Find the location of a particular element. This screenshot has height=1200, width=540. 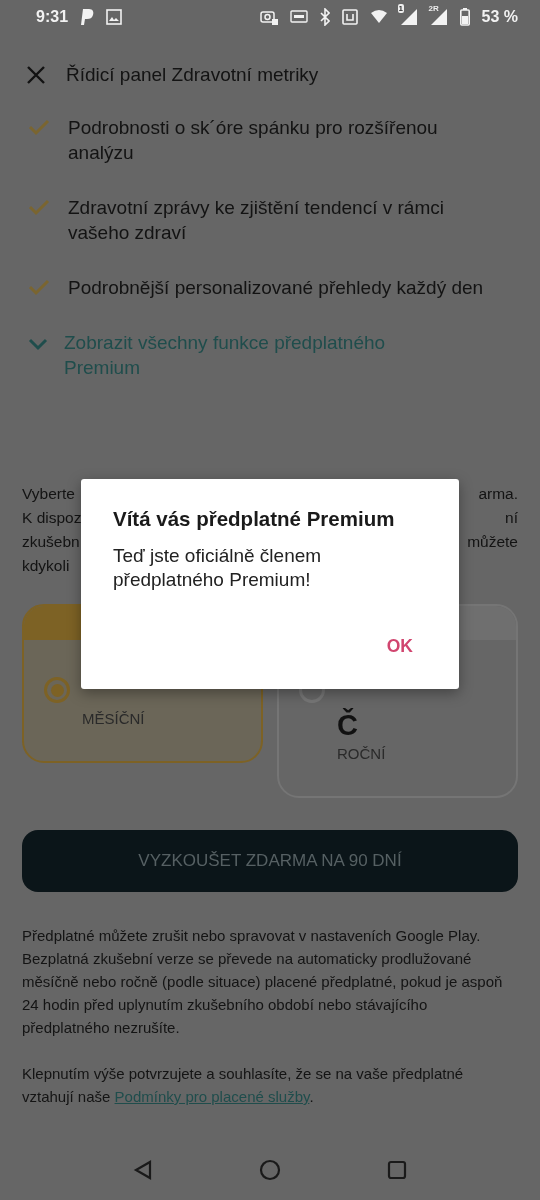

feature-text: Podrobnosti o sk´óre spánku pro rozšířenou analýzu is located at coordinates (253, 140).